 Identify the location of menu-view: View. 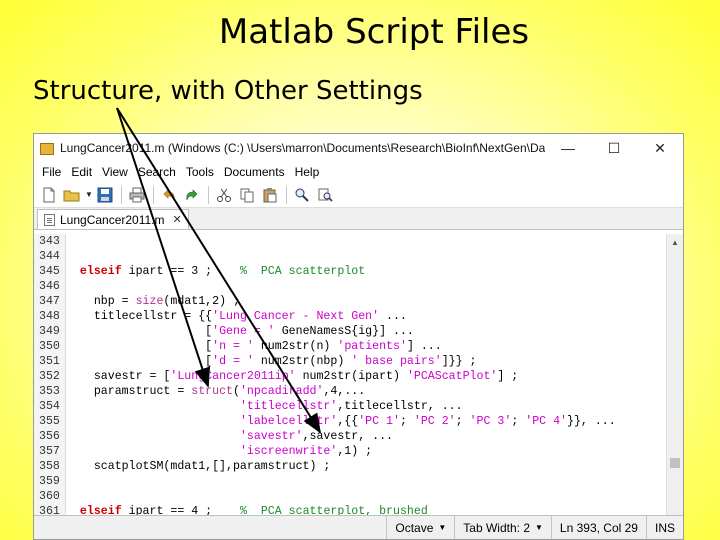
(116, 172).